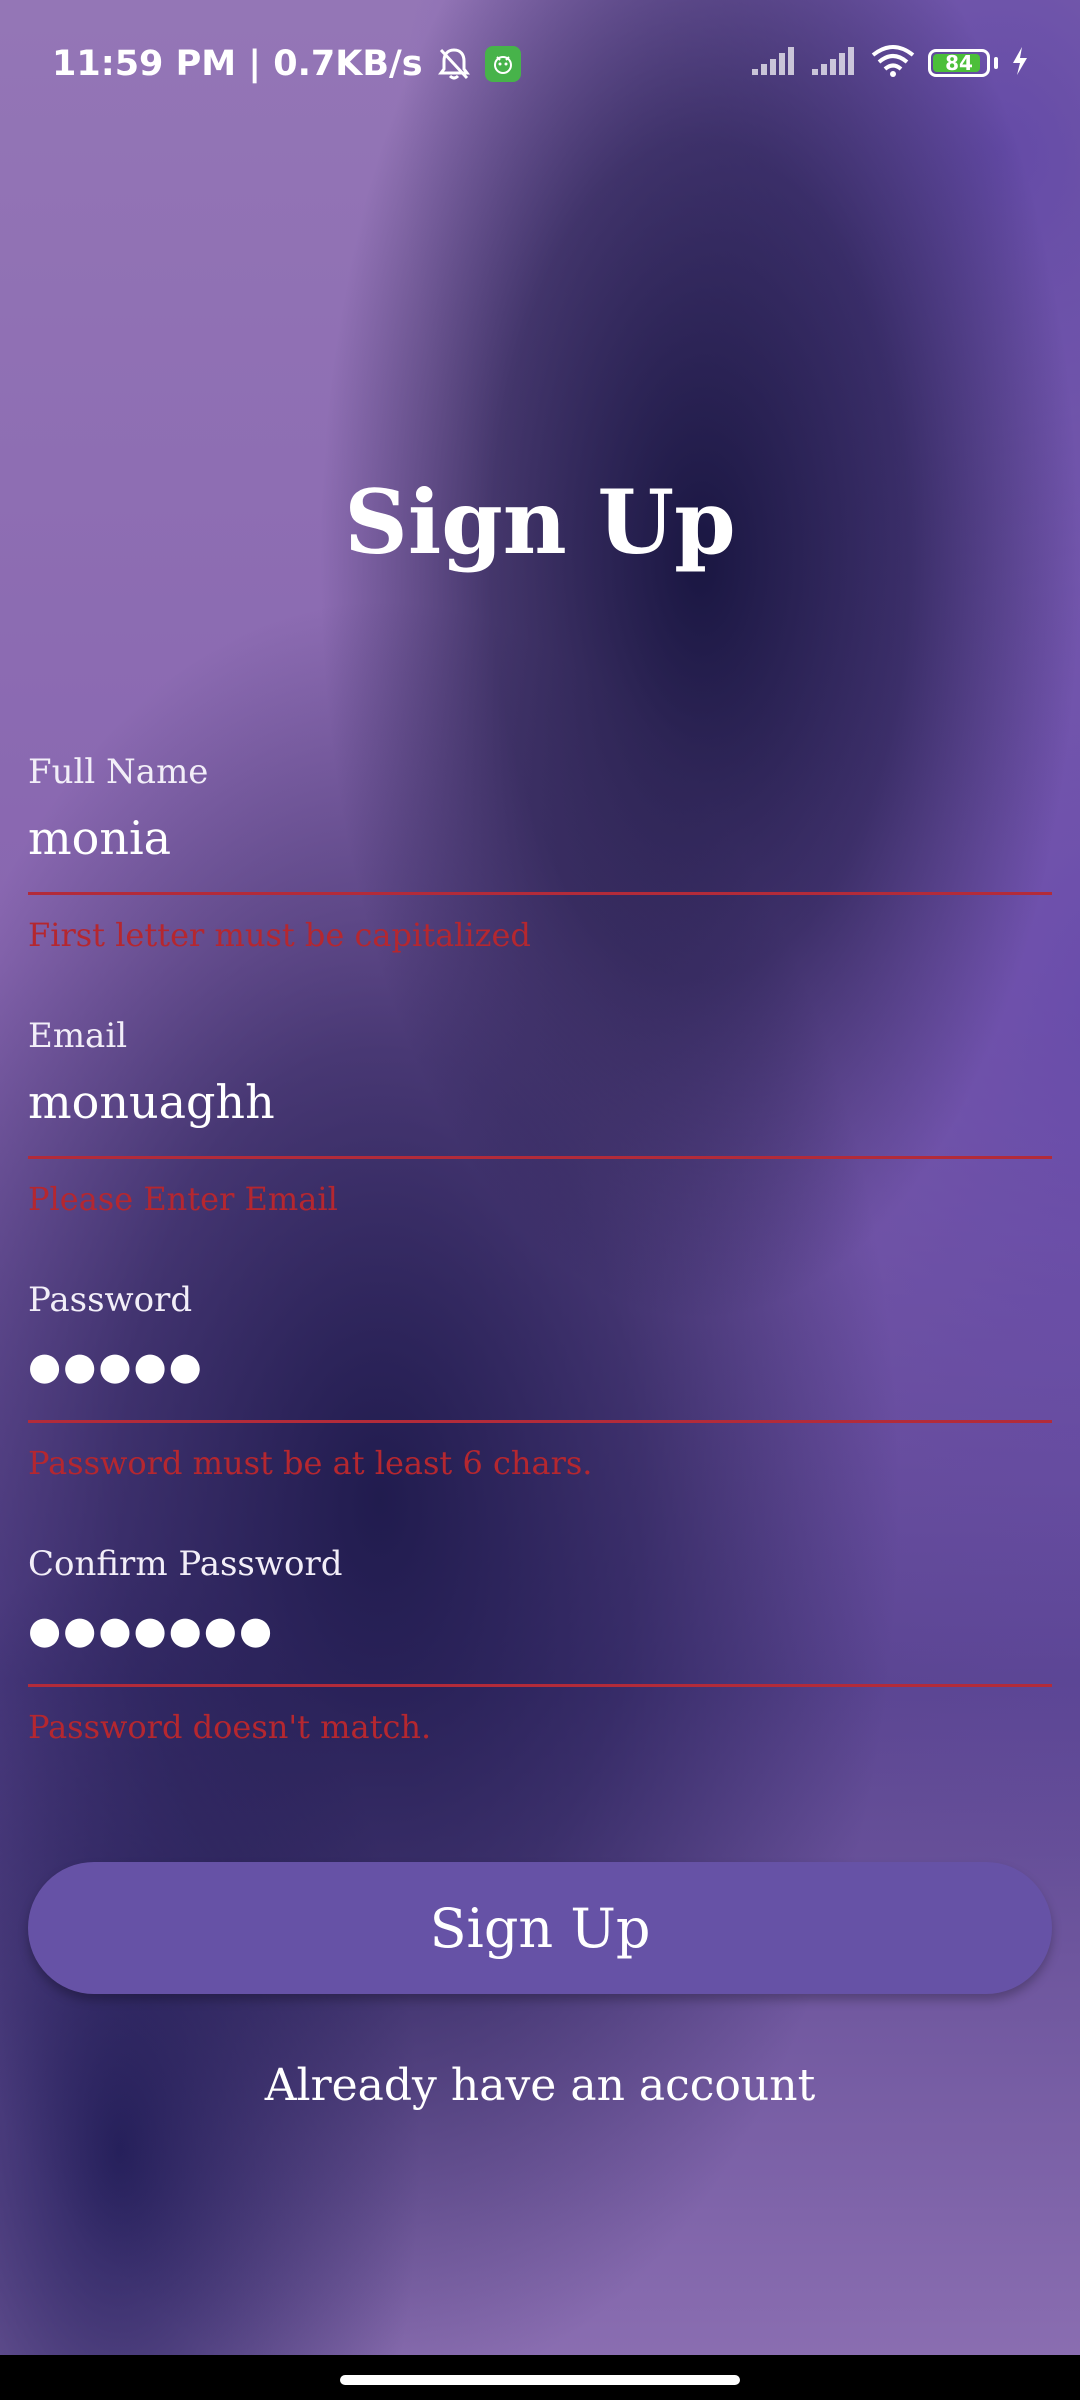 The width and height of the screenshot is (1080, 2400). Describe the element at coordinates (540, 1928) in the screenshot. I see `signup-button: Sign Up` at that location.